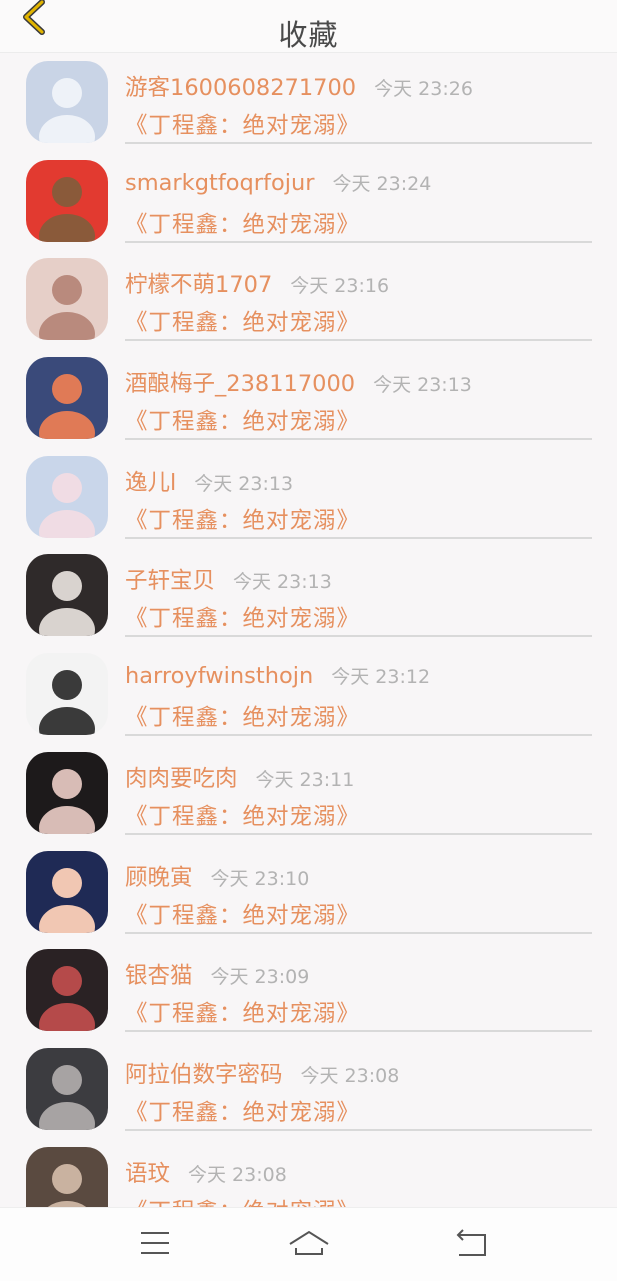  What do you see at coordinates (151, 482) in the screenshot?
I see `user-name: 逸儿l` at bounding box center [151, 482].